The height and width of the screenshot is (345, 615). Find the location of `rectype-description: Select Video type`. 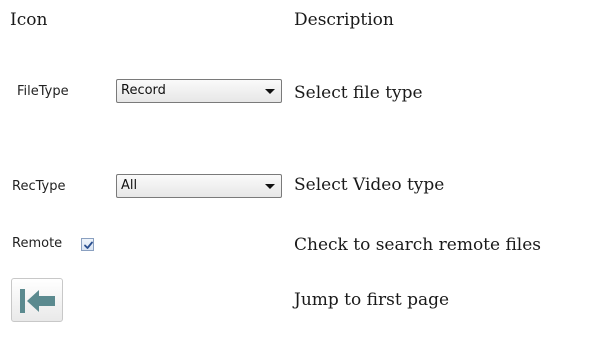

rectype-description: Select Video type is located at coordinates (369, 185).